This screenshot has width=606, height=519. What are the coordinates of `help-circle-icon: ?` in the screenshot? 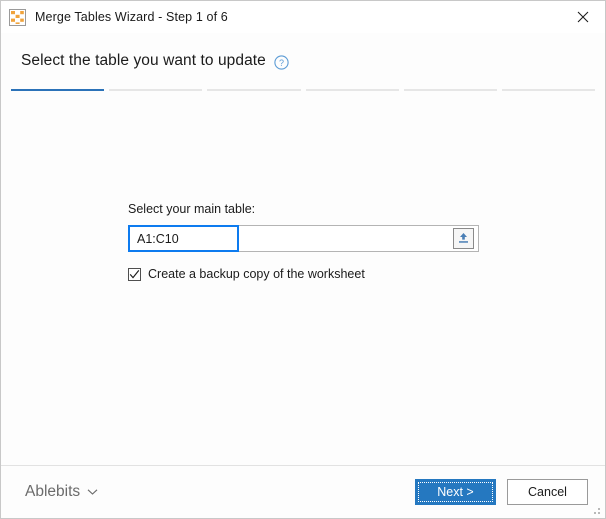 It's located at (281, 62).